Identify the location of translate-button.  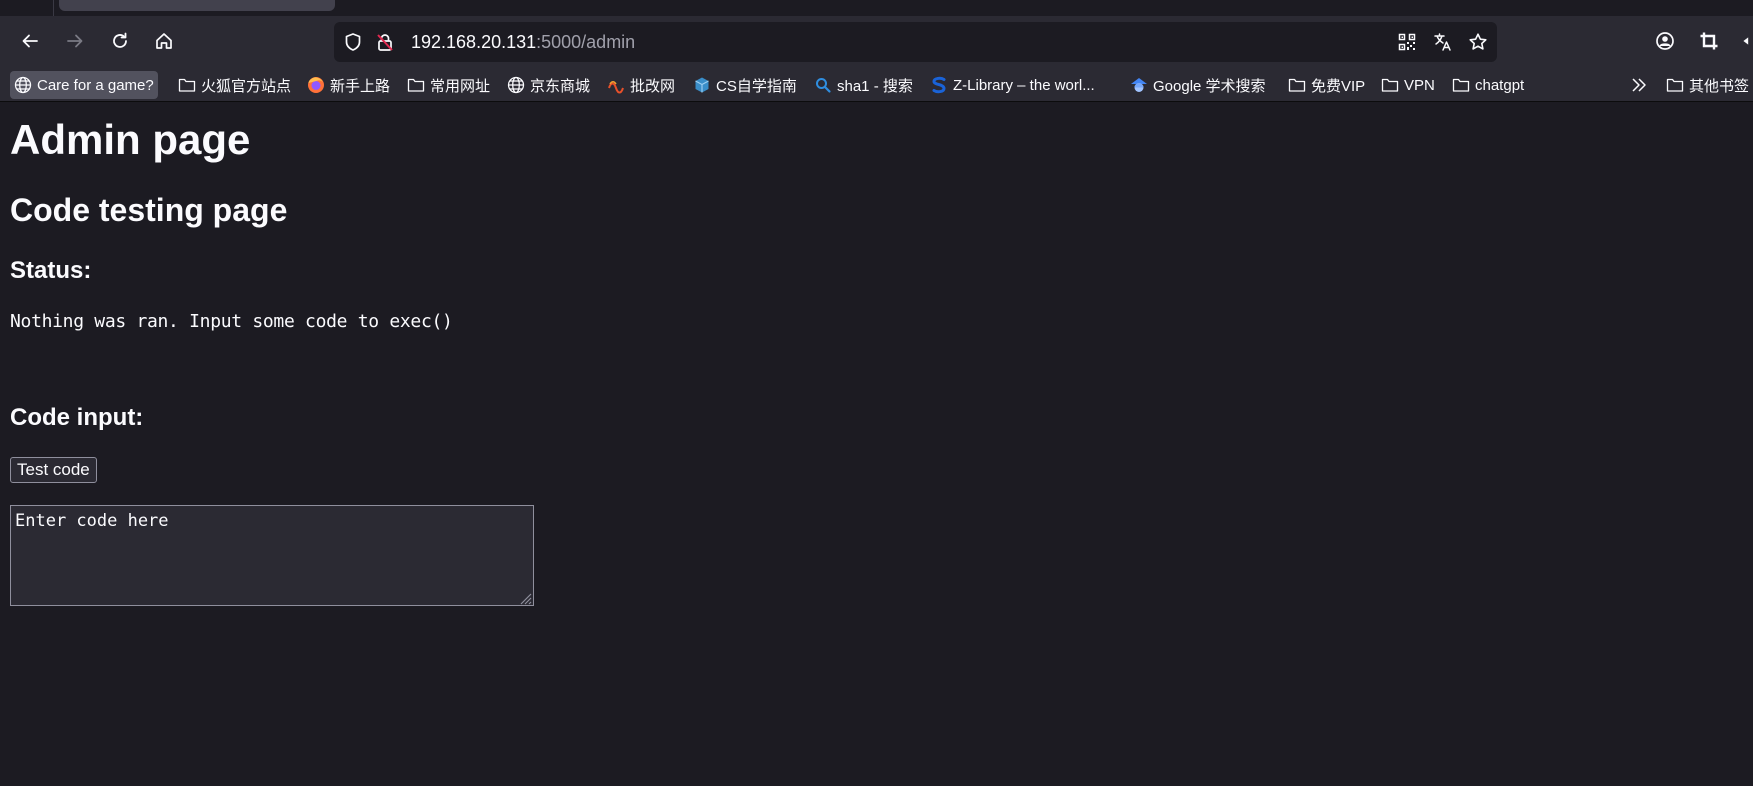
(1443, 42).